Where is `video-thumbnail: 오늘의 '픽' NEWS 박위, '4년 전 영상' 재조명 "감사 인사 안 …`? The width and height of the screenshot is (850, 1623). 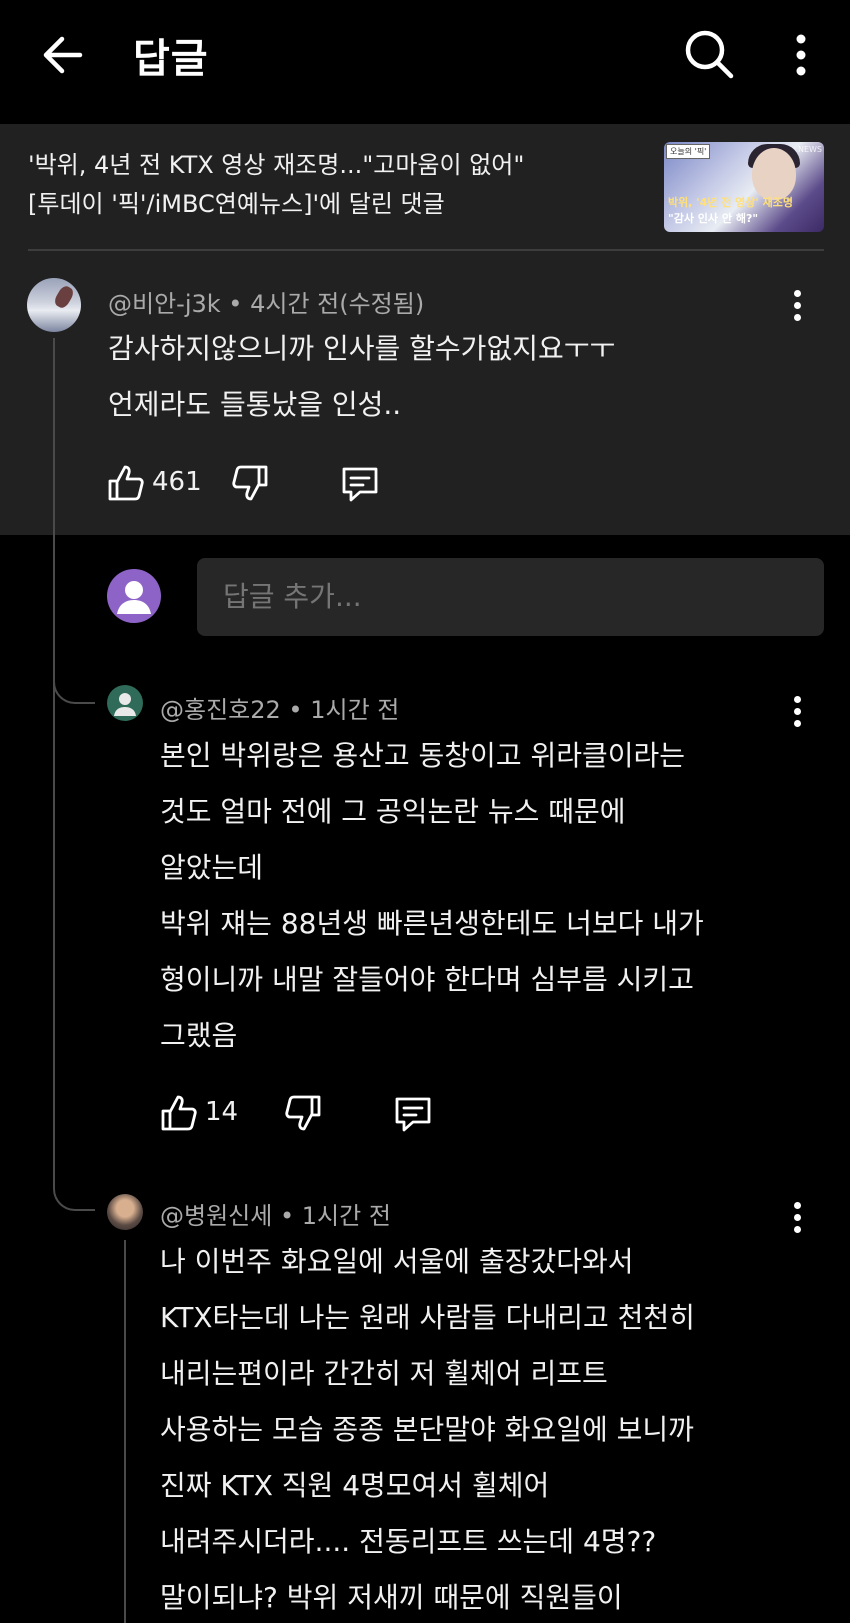 video-thumbnail: 오늘의 '픽' NEWS 박위, '4년 전 영상' 재조명 "감사 인사 안 … is located at coordinates (744, 187).